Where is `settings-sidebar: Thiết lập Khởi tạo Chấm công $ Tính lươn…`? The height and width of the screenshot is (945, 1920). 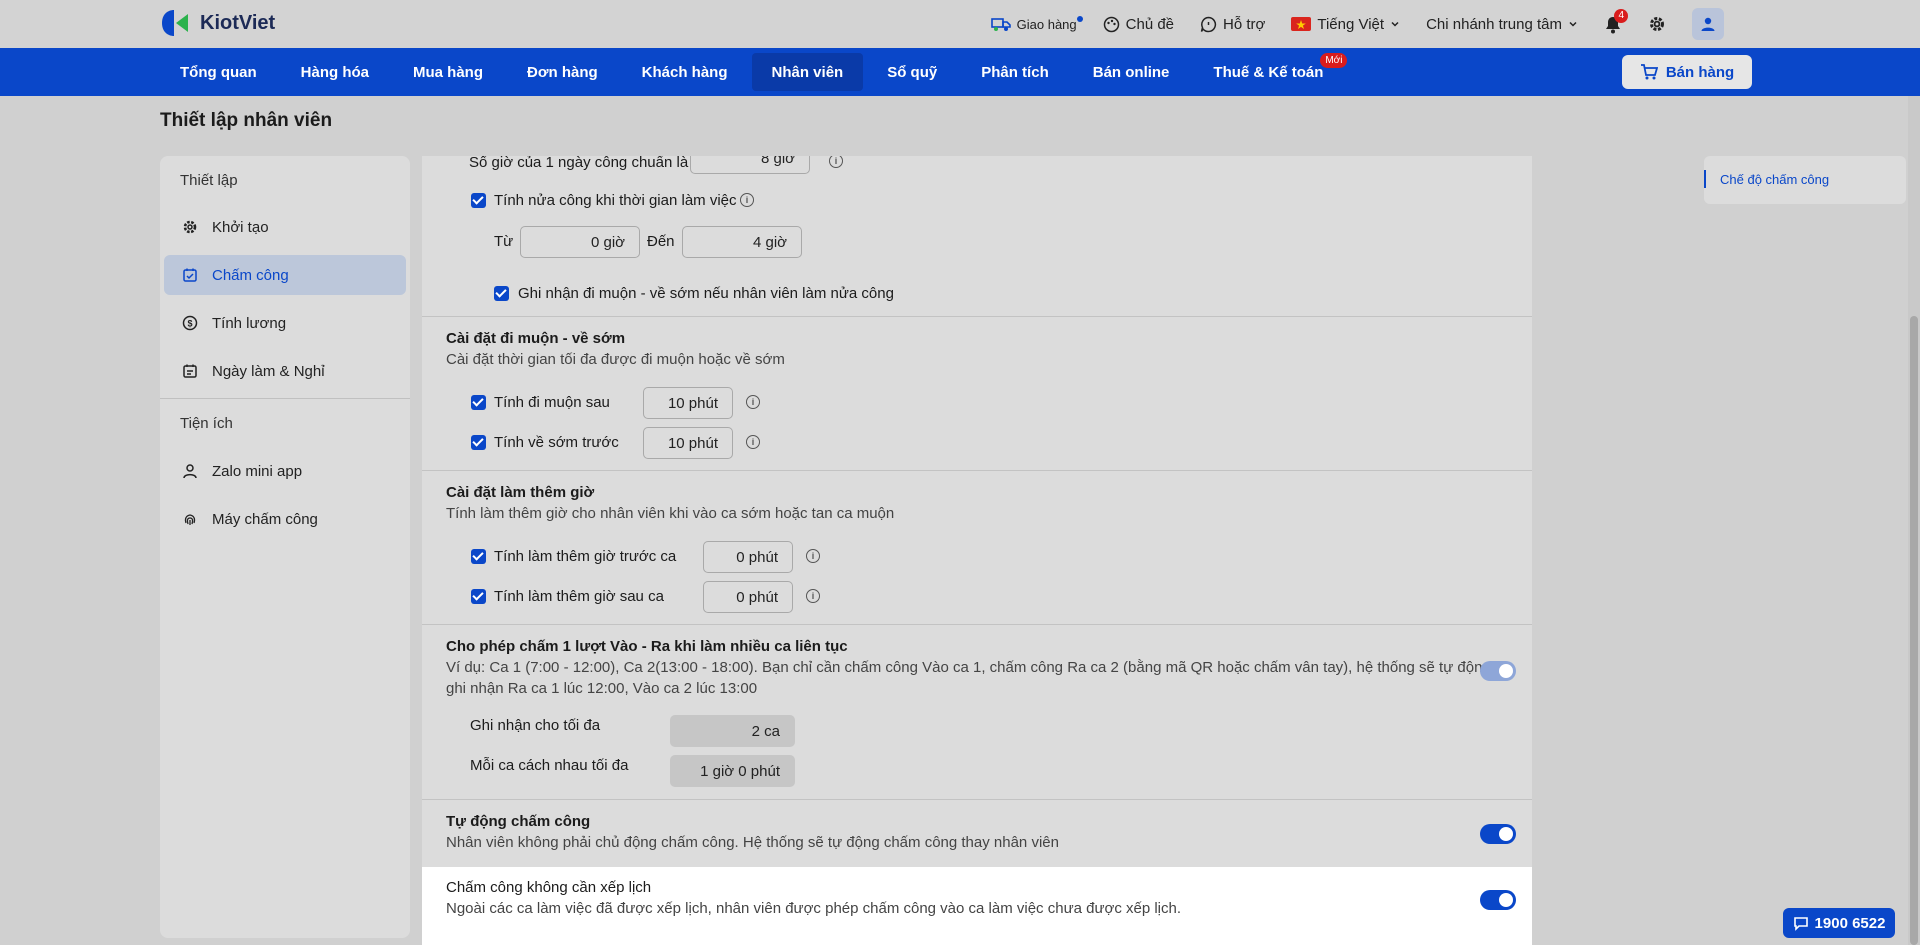
settings-sidebar: Thiết lập Khởi tạo Chấm công $ Tính lươn… is located at coordinates (285, 547).